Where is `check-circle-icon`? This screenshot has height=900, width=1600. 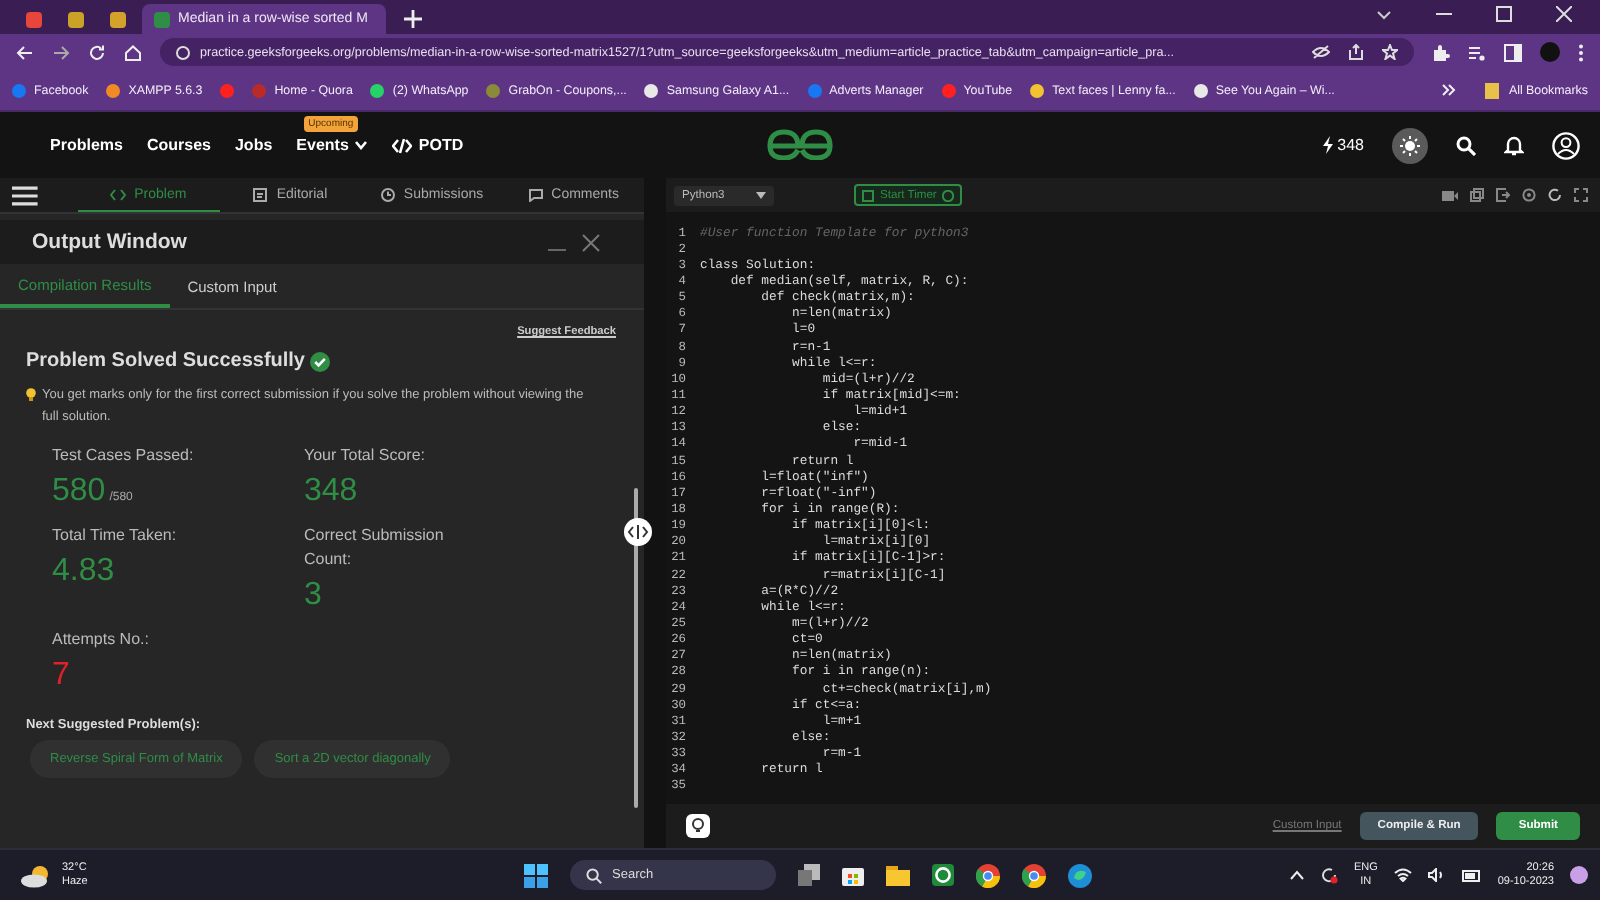
check-circle-icon is located at coordinates (319, 361).